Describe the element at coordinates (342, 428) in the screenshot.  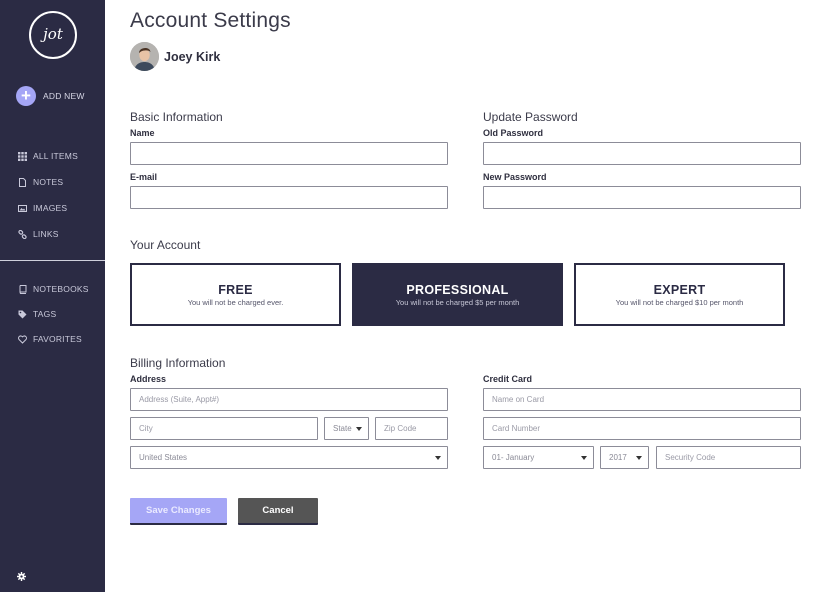
I see `state-select-value: State` at that location.